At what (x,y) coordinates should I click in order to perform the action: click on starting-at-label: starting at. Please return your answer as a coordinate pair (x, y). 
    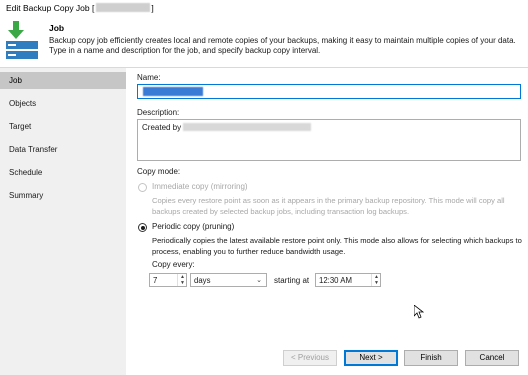
    Looking at the image, I should click on (292, 280).